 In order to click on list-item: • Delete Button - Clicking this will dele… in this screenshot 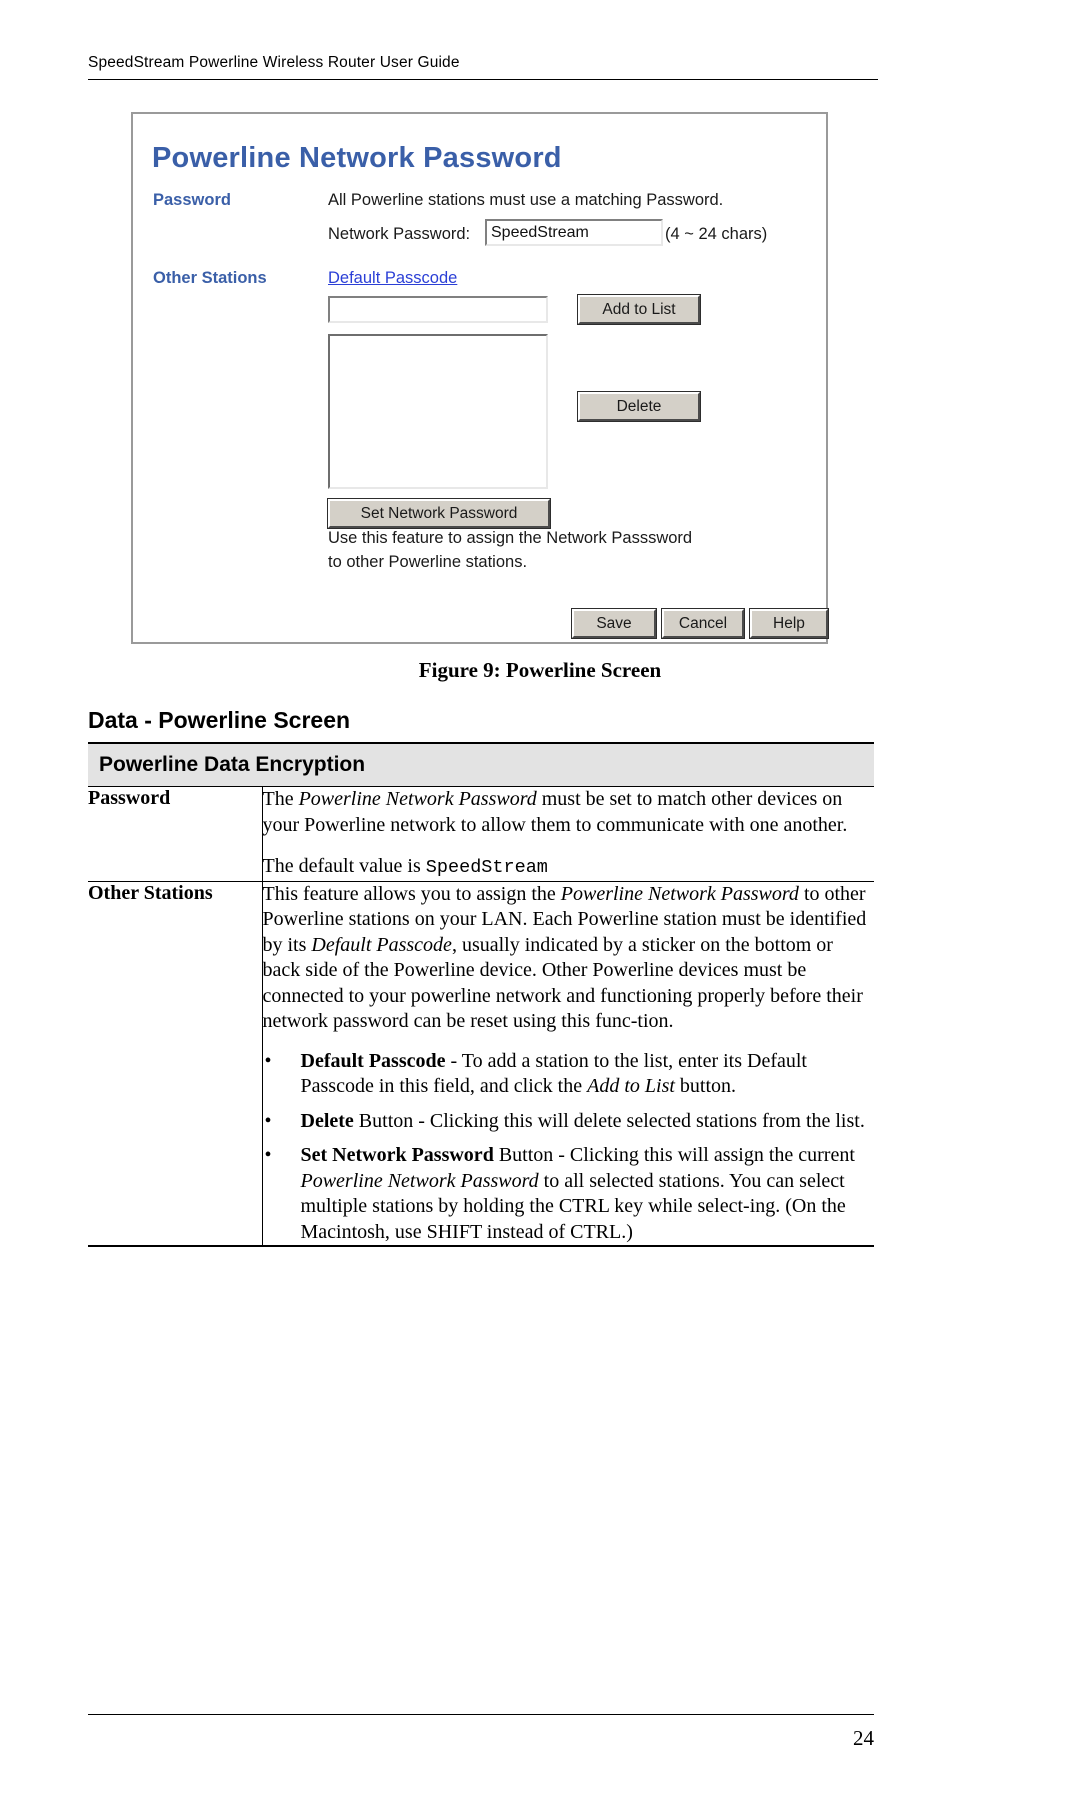, I will do `click(569, 1122)`.